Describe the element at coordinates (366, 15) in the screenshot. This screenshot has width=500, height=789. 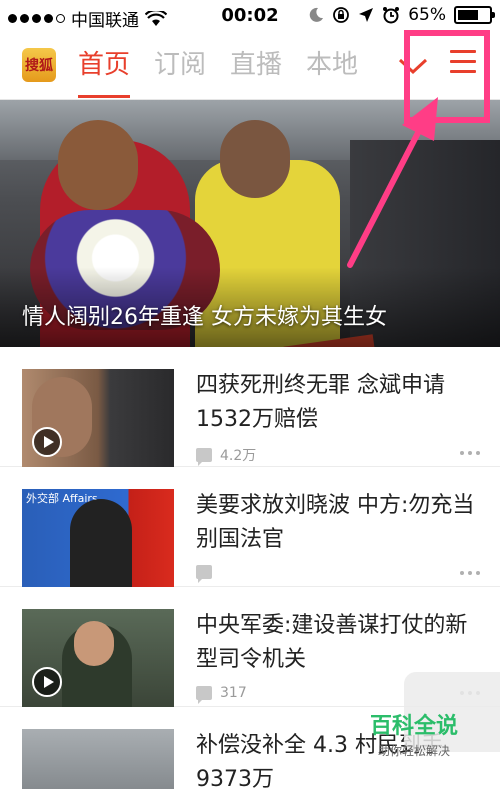
I see `location-arrow-icon` at that location.